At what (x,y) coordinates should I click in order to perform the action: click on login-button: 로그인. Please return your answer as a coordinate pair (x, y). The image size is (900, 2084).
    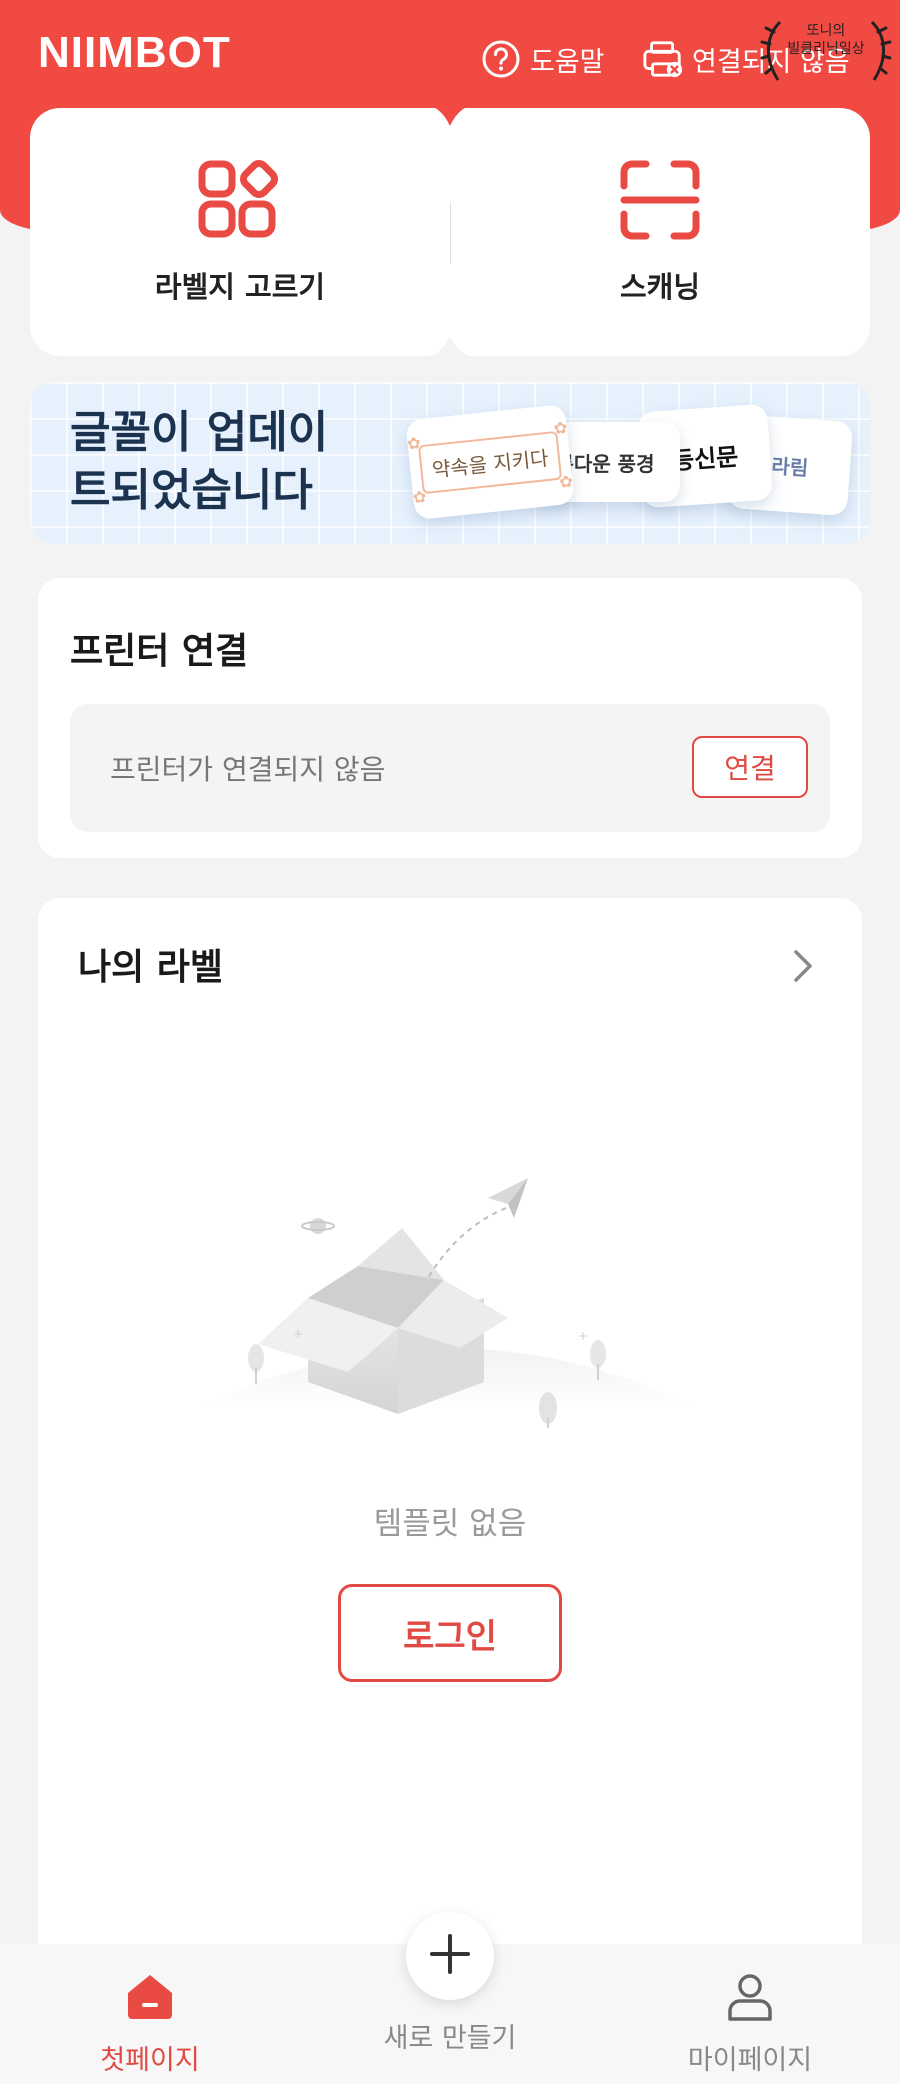
    Looking at the image, I should click on (450, 1633).